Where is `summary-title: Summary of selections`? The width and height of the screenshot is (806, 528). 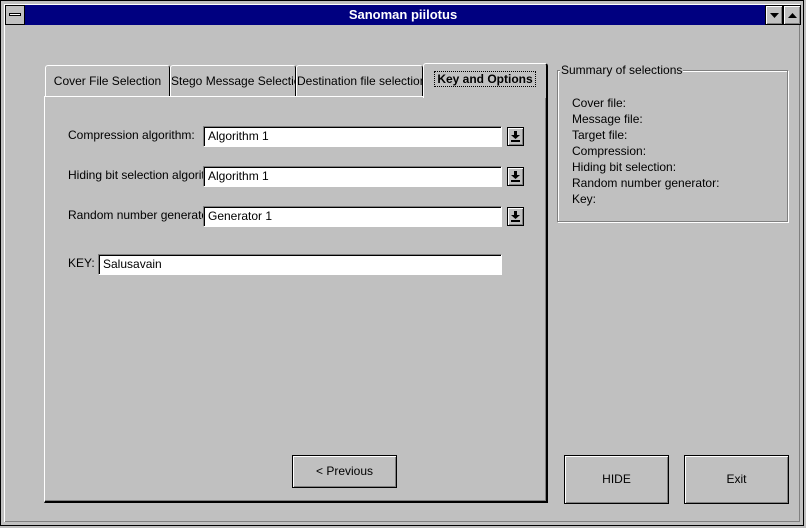
summary-title: Summary of selections is located at coordinates (622, 70).